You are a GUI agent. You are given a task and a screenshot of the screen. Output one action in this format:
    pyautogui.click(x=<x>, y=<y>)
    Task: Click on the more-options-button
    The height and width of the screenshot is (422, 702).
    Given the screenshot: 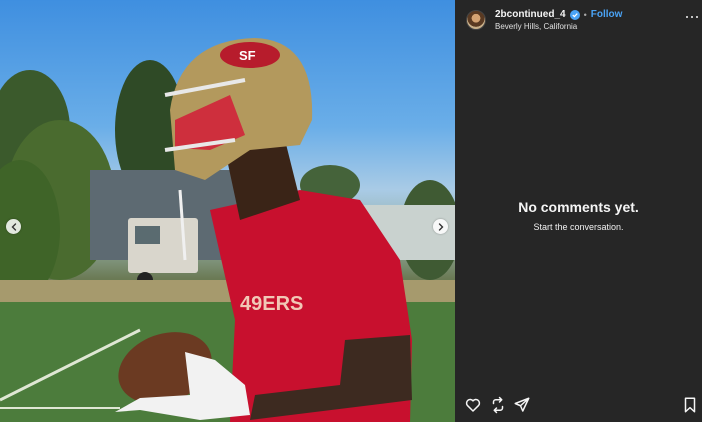 What is the action you would take?
    pyautogui.click(x=692, y=17)
    